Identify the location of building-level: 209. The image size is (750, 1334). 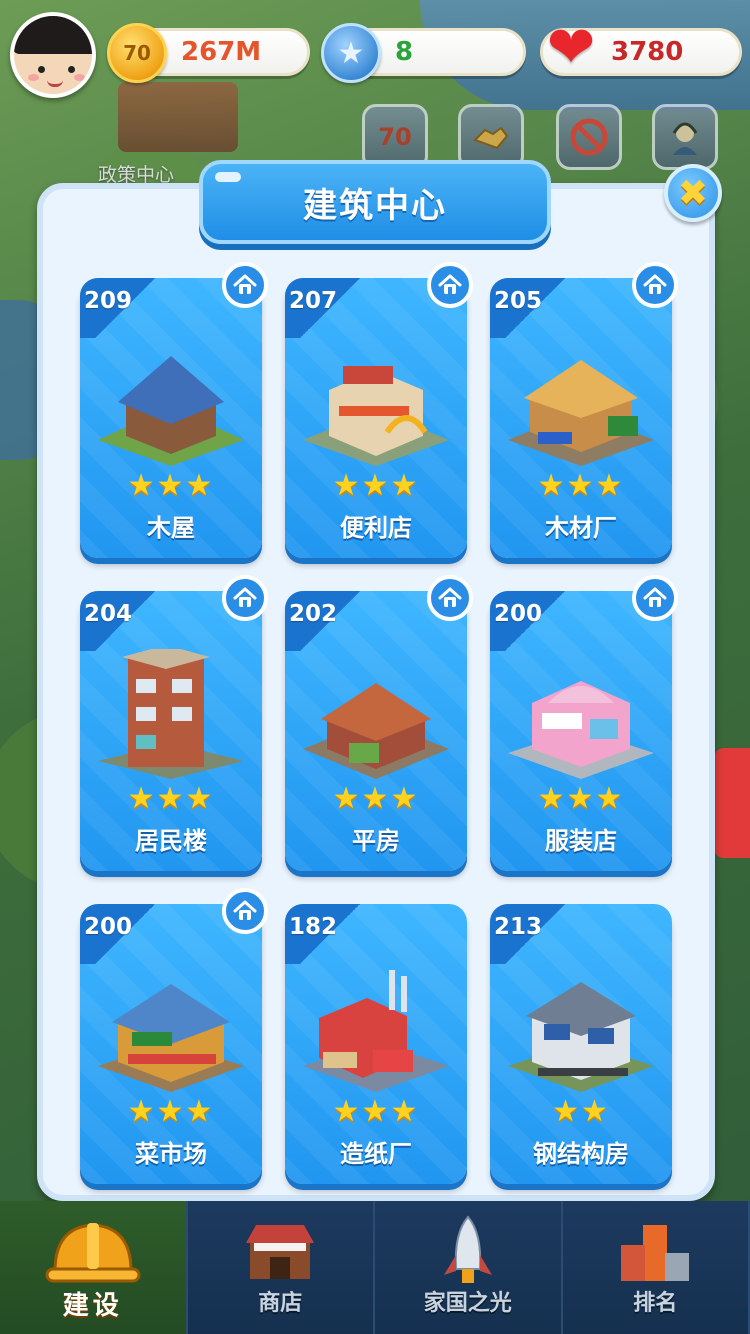
(108, 301).